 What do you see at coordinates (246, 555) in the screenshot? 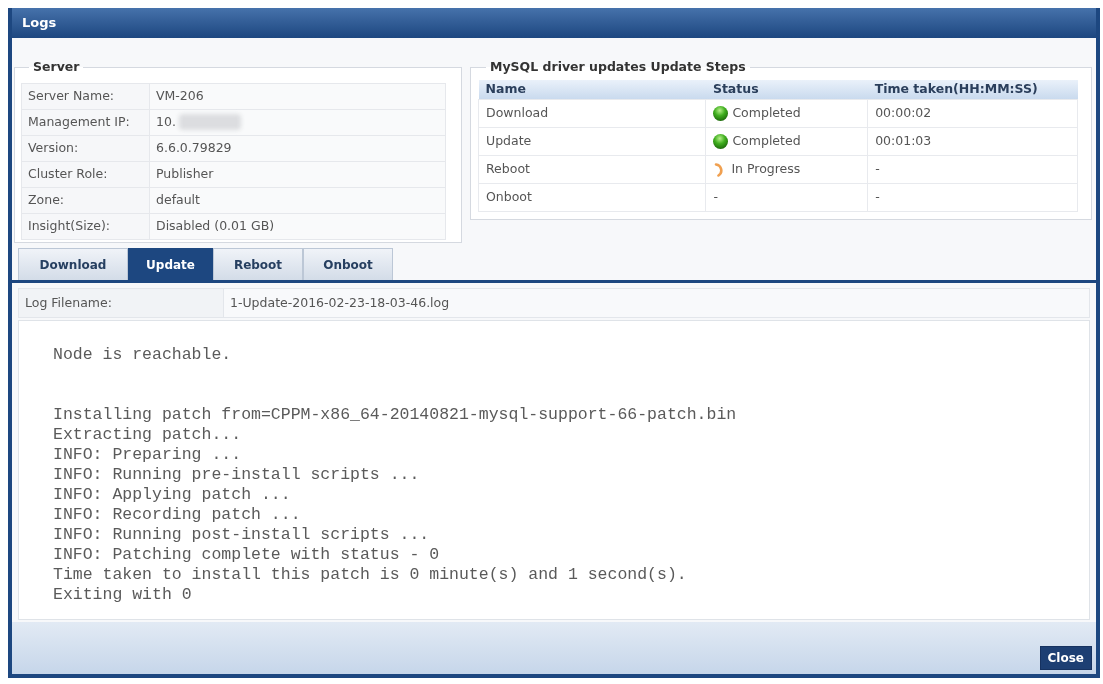
I see `log-line: INFO: Patching complete with status - 0` at bounding box center [246, 555].